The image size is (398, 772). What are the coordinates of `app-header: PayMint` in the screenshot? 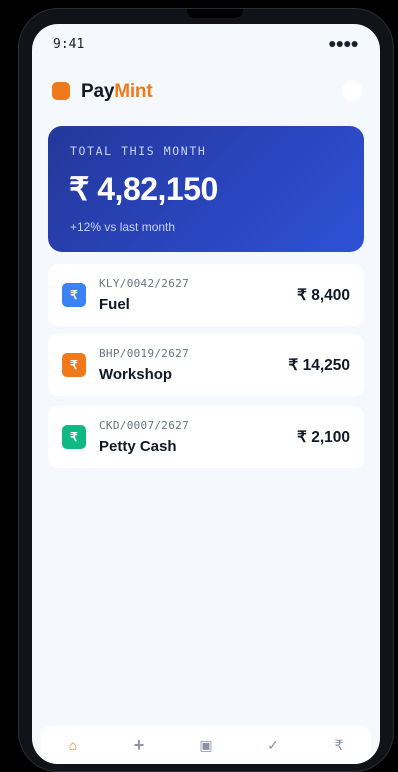 It's located at (207, 94).